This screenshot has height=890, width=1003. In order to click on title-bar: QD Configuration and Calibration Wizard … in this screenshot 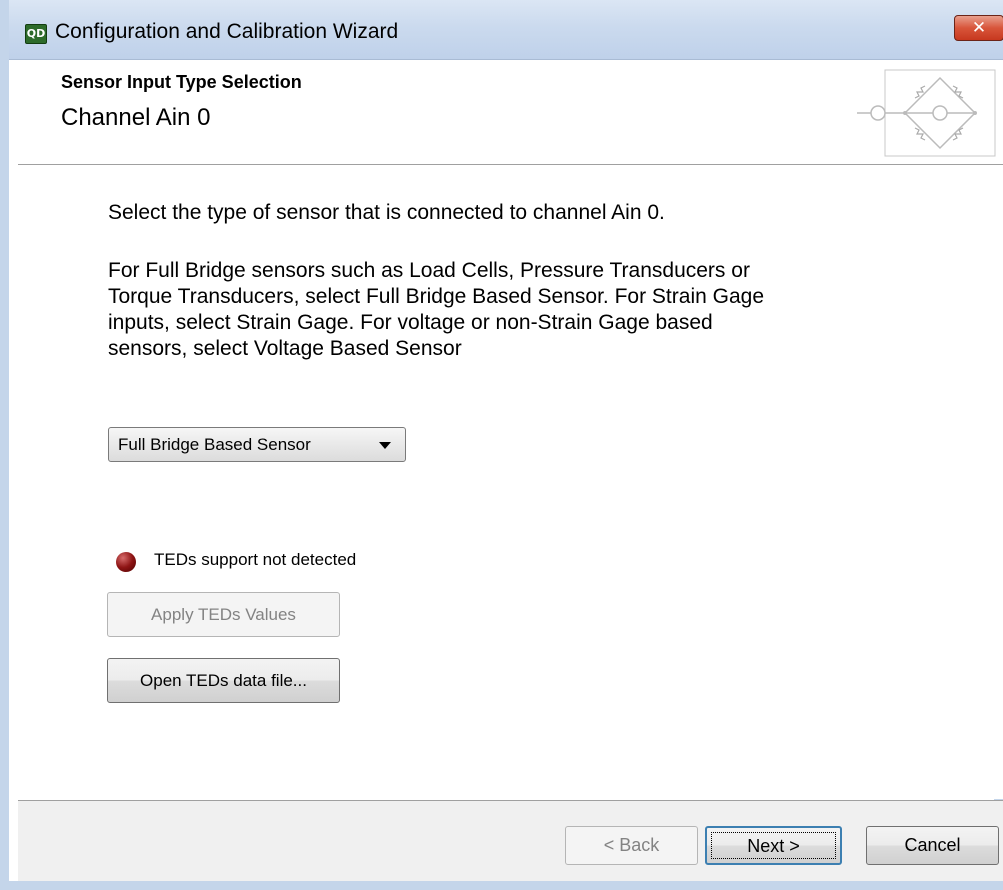, I will do `click(506, 30)`.